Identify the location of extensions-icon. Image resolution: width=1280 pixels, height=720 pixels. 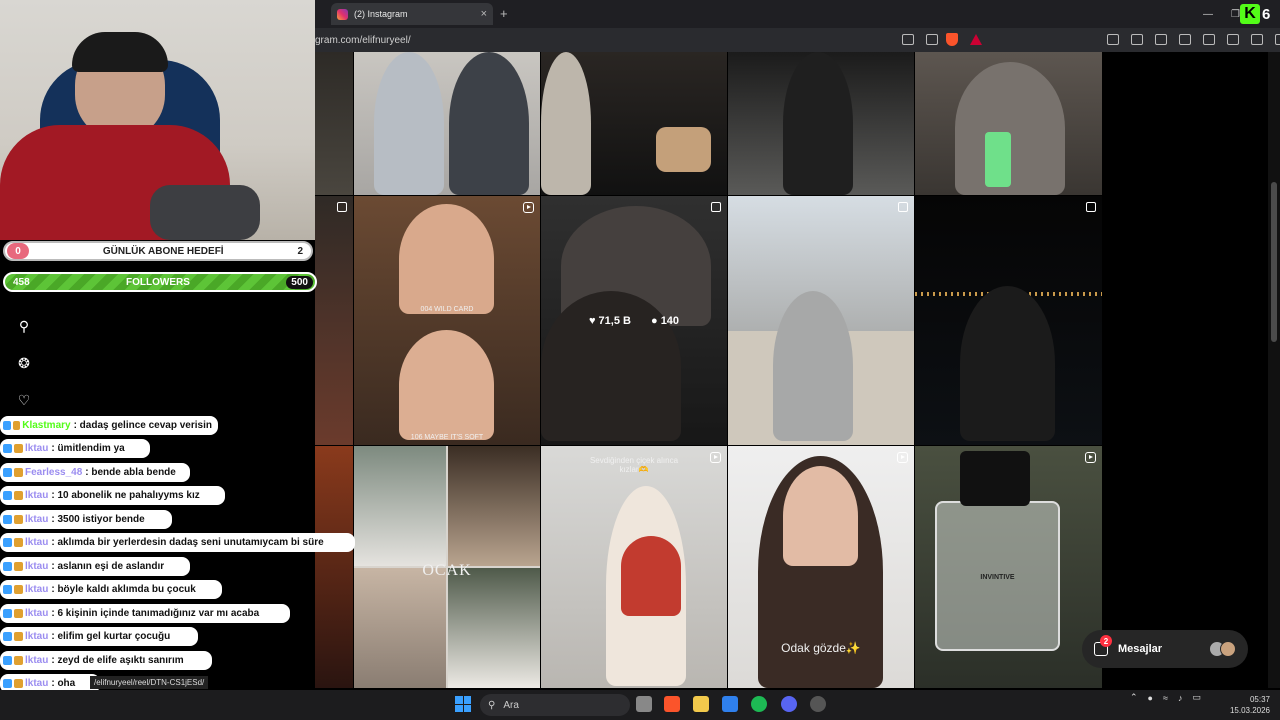
(1113, 39).